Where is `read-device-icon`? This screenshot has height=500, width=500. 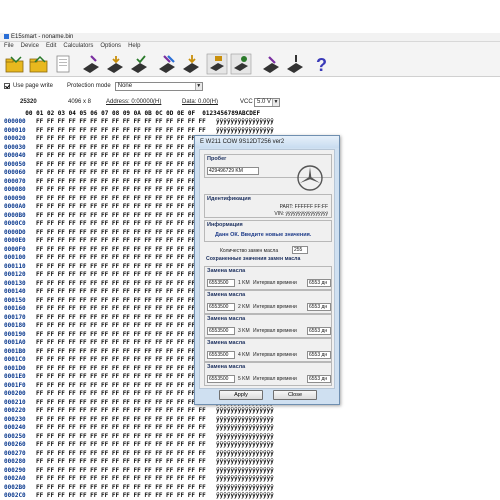
read-device-icon is located at coordinates (191, 64).